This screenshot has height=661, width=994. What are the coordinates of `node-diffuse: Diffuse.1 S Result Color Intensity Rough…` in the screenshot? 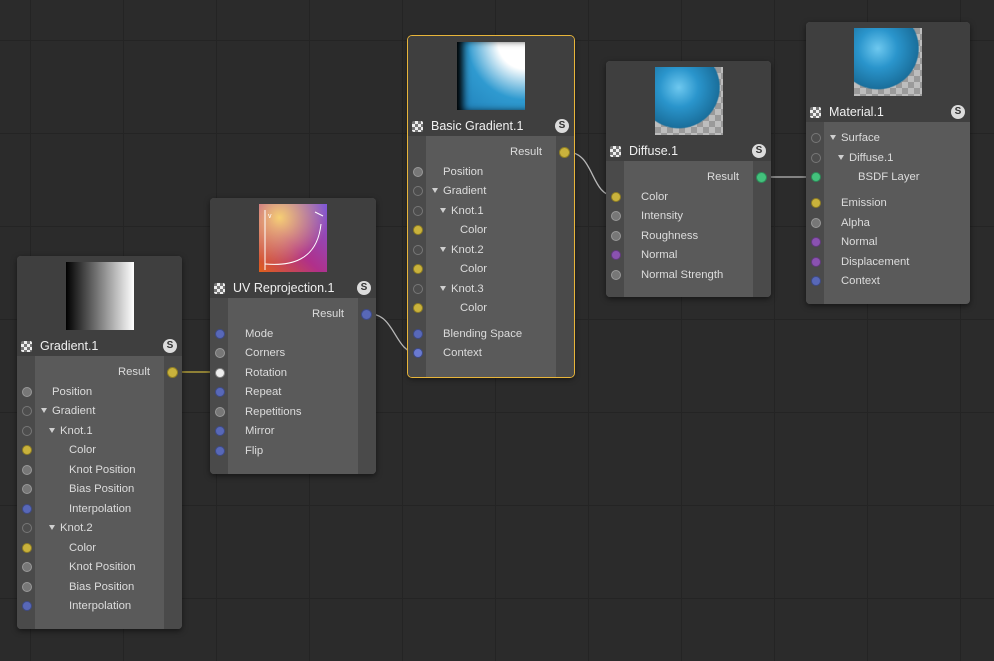 It's located at (688, 179).